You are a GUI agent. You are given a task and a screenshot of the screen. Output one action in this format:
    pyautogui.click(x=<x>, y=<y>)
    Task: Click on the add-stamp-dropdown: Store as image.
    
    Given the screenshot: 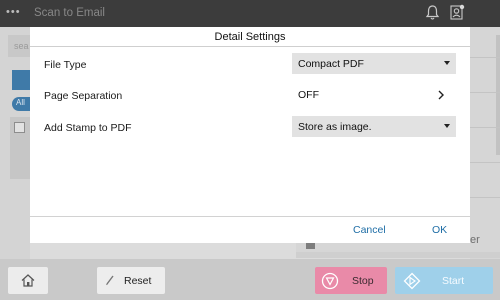 What is the action you would take?
    pyautogui.click(x=374, y=126)
    